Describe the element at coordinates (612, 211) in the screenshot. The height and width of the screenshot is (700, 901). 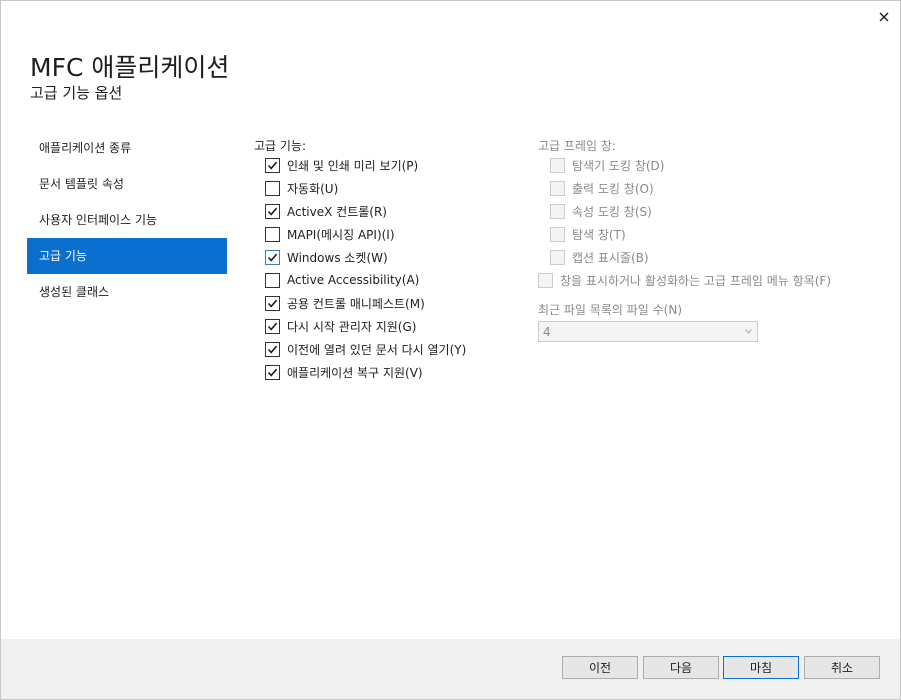
I see `option-label: 속성 도킹 창(S)` at that location.